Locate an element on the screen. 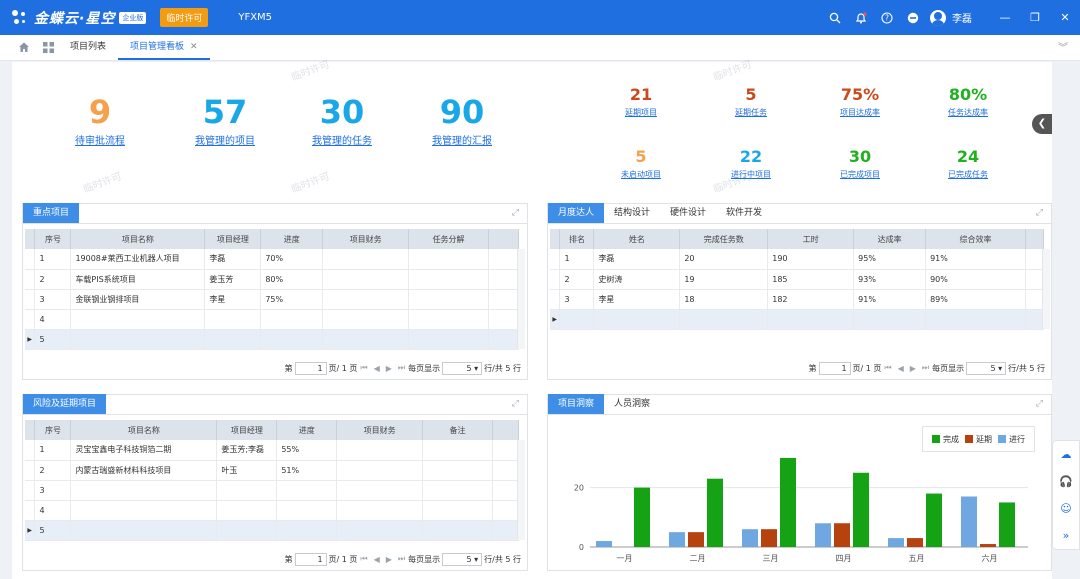 The image size is (1080, 579). table-row: ▶ is located at coordinates (797, 319).